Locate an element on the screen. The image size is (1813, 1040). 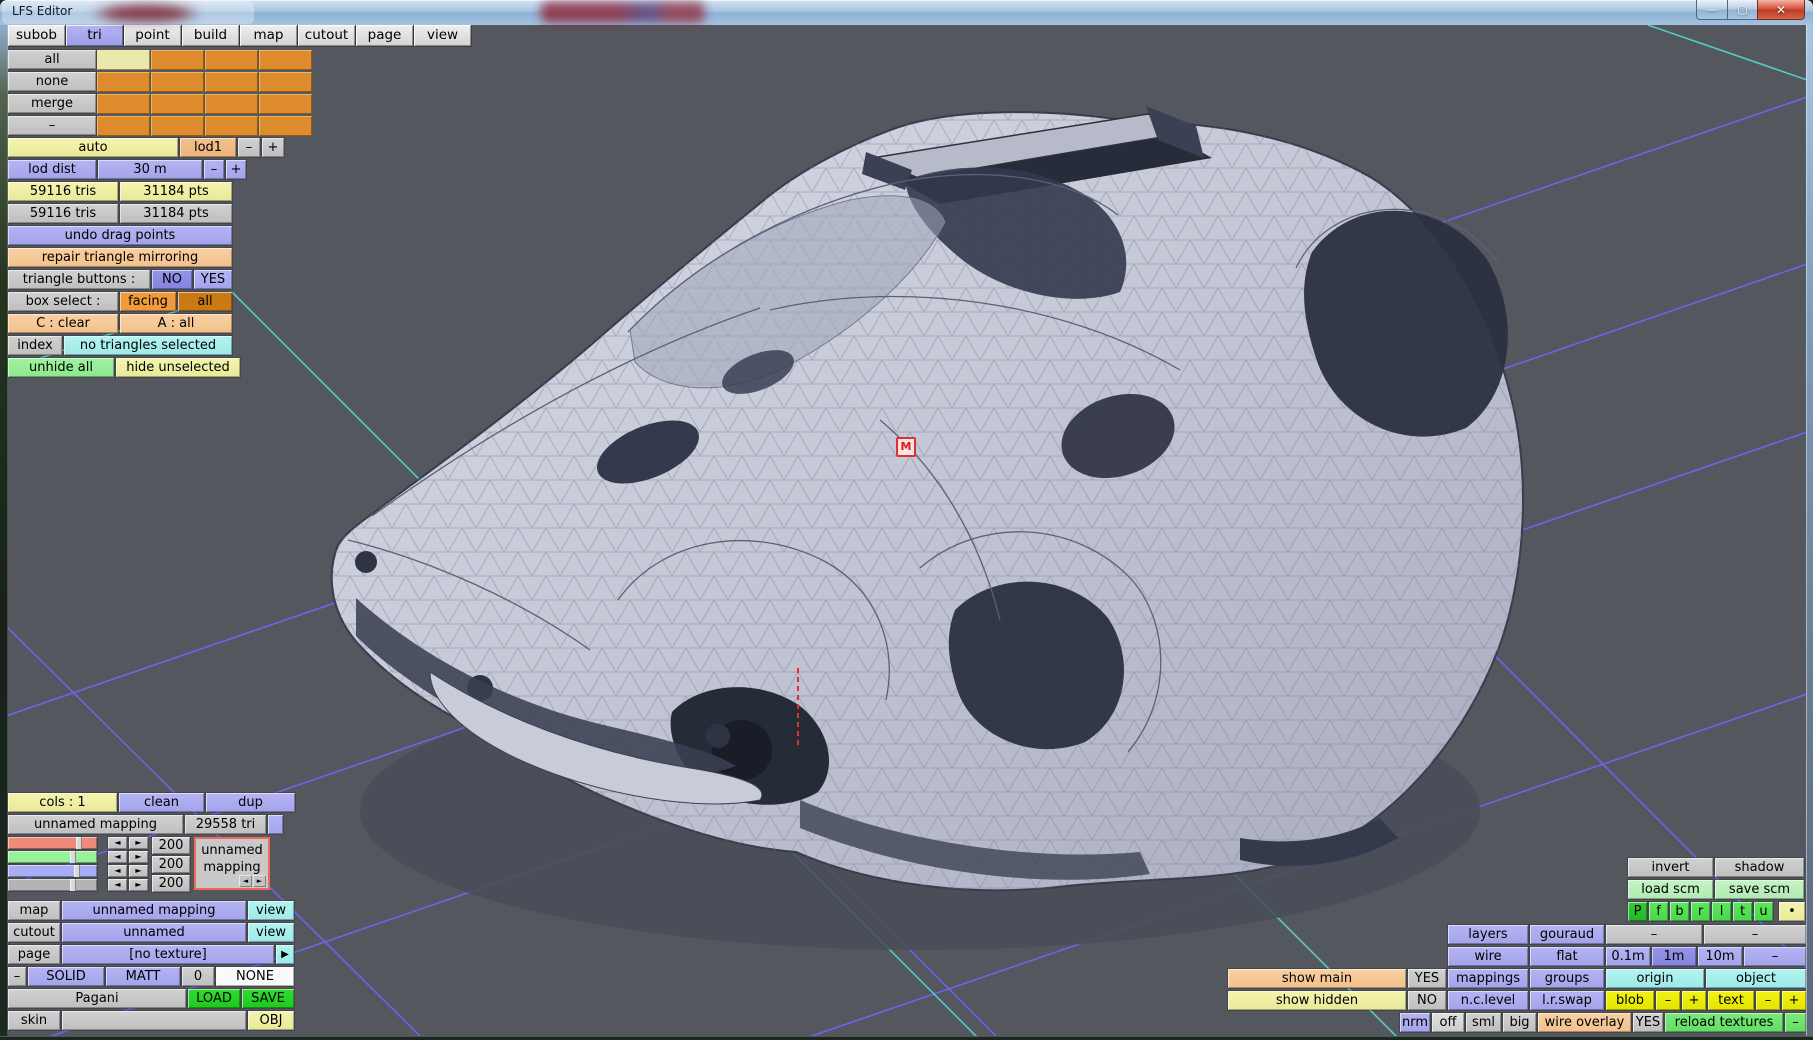
reload-textures-button: reload textures is located at coordinates (1724, 1022).